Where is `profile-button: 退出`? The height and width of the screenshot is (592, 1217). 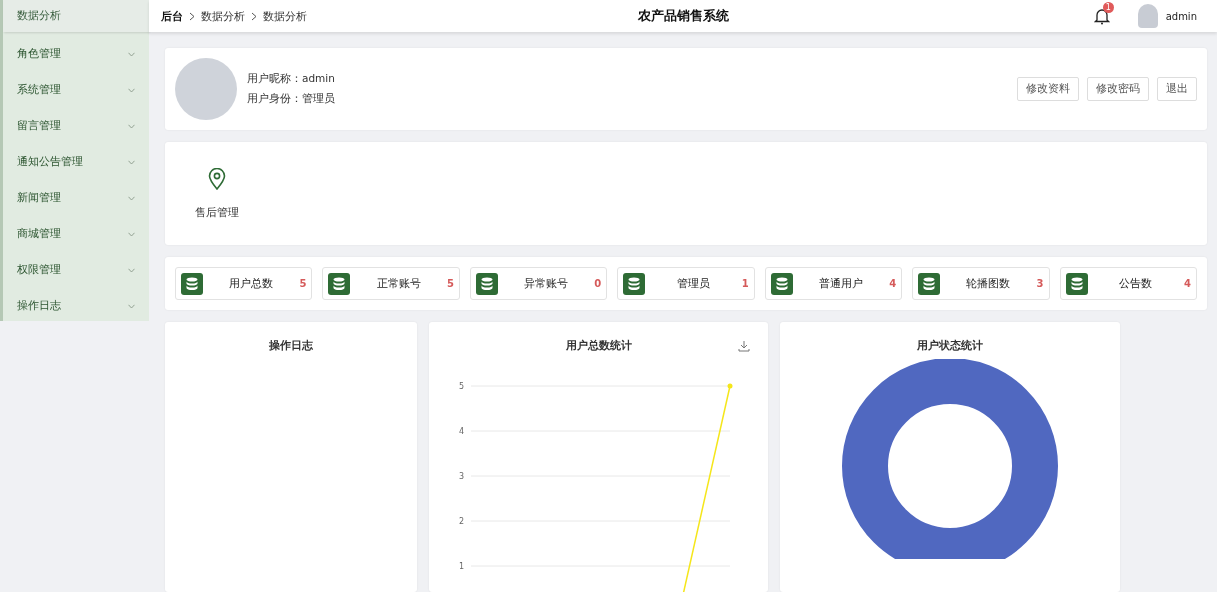
profile-button: 退出 is located at coordinates (1177, 89).